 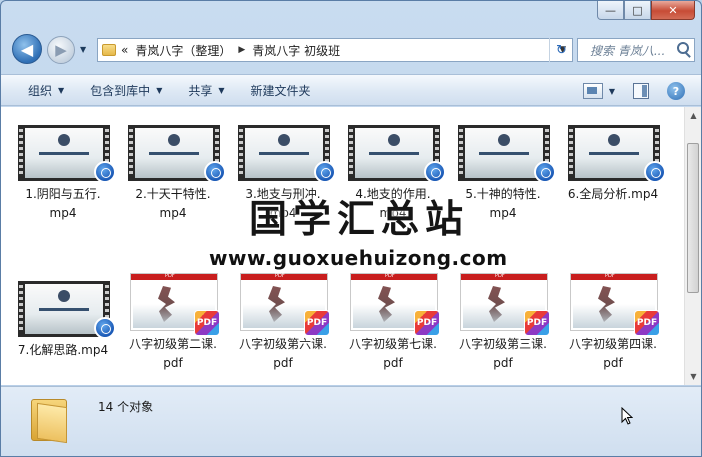 What do you see at coordinates (283, 353) in the screenshot?
I see `file-name: 八字初级第六课. pdf` at bounding box center [283, 353].